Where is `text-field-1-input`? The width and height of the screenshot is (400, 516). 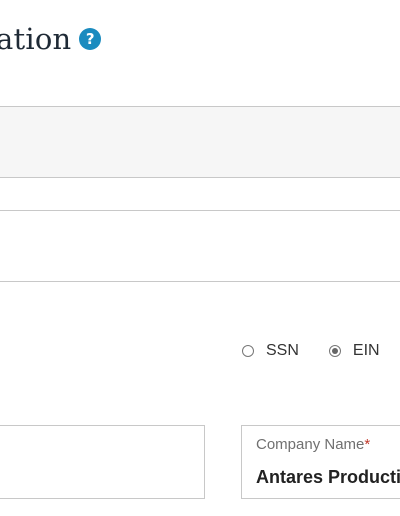 text-field-1-input is located at coordinates (200, 142).